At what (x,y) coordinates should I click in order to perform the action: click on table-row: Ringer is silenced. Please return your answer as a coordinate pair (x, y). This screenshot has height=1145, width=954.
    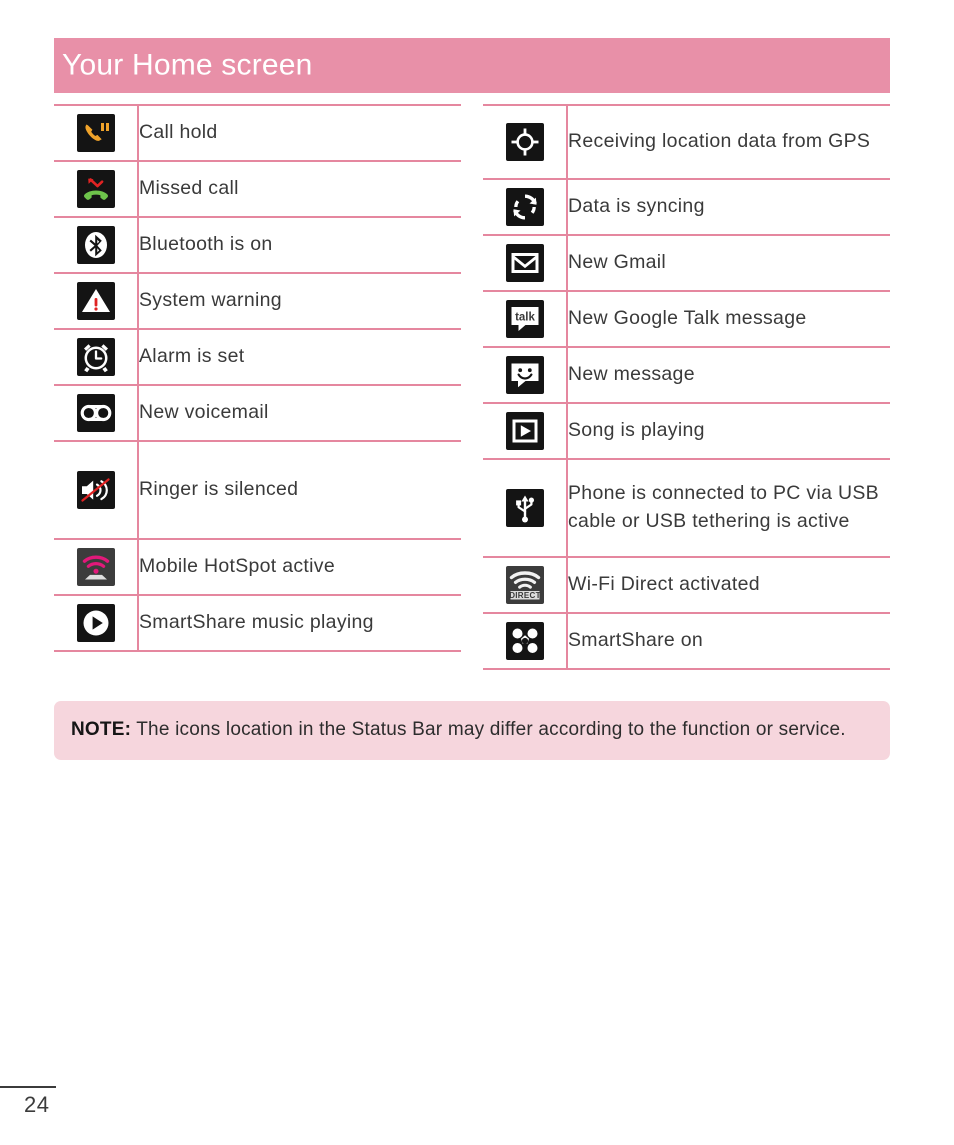
    Looking at the image, I should click on (257, 490).